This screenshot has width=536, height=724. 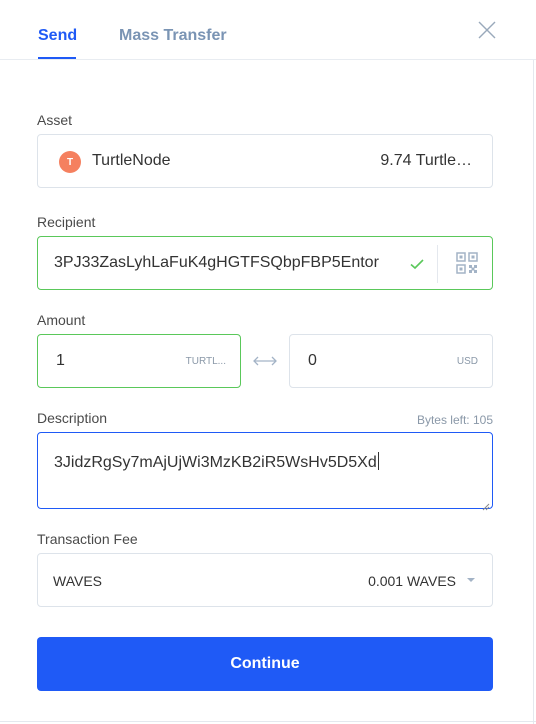 I want to click on usd-value: 0, so click(x=312, y=360).